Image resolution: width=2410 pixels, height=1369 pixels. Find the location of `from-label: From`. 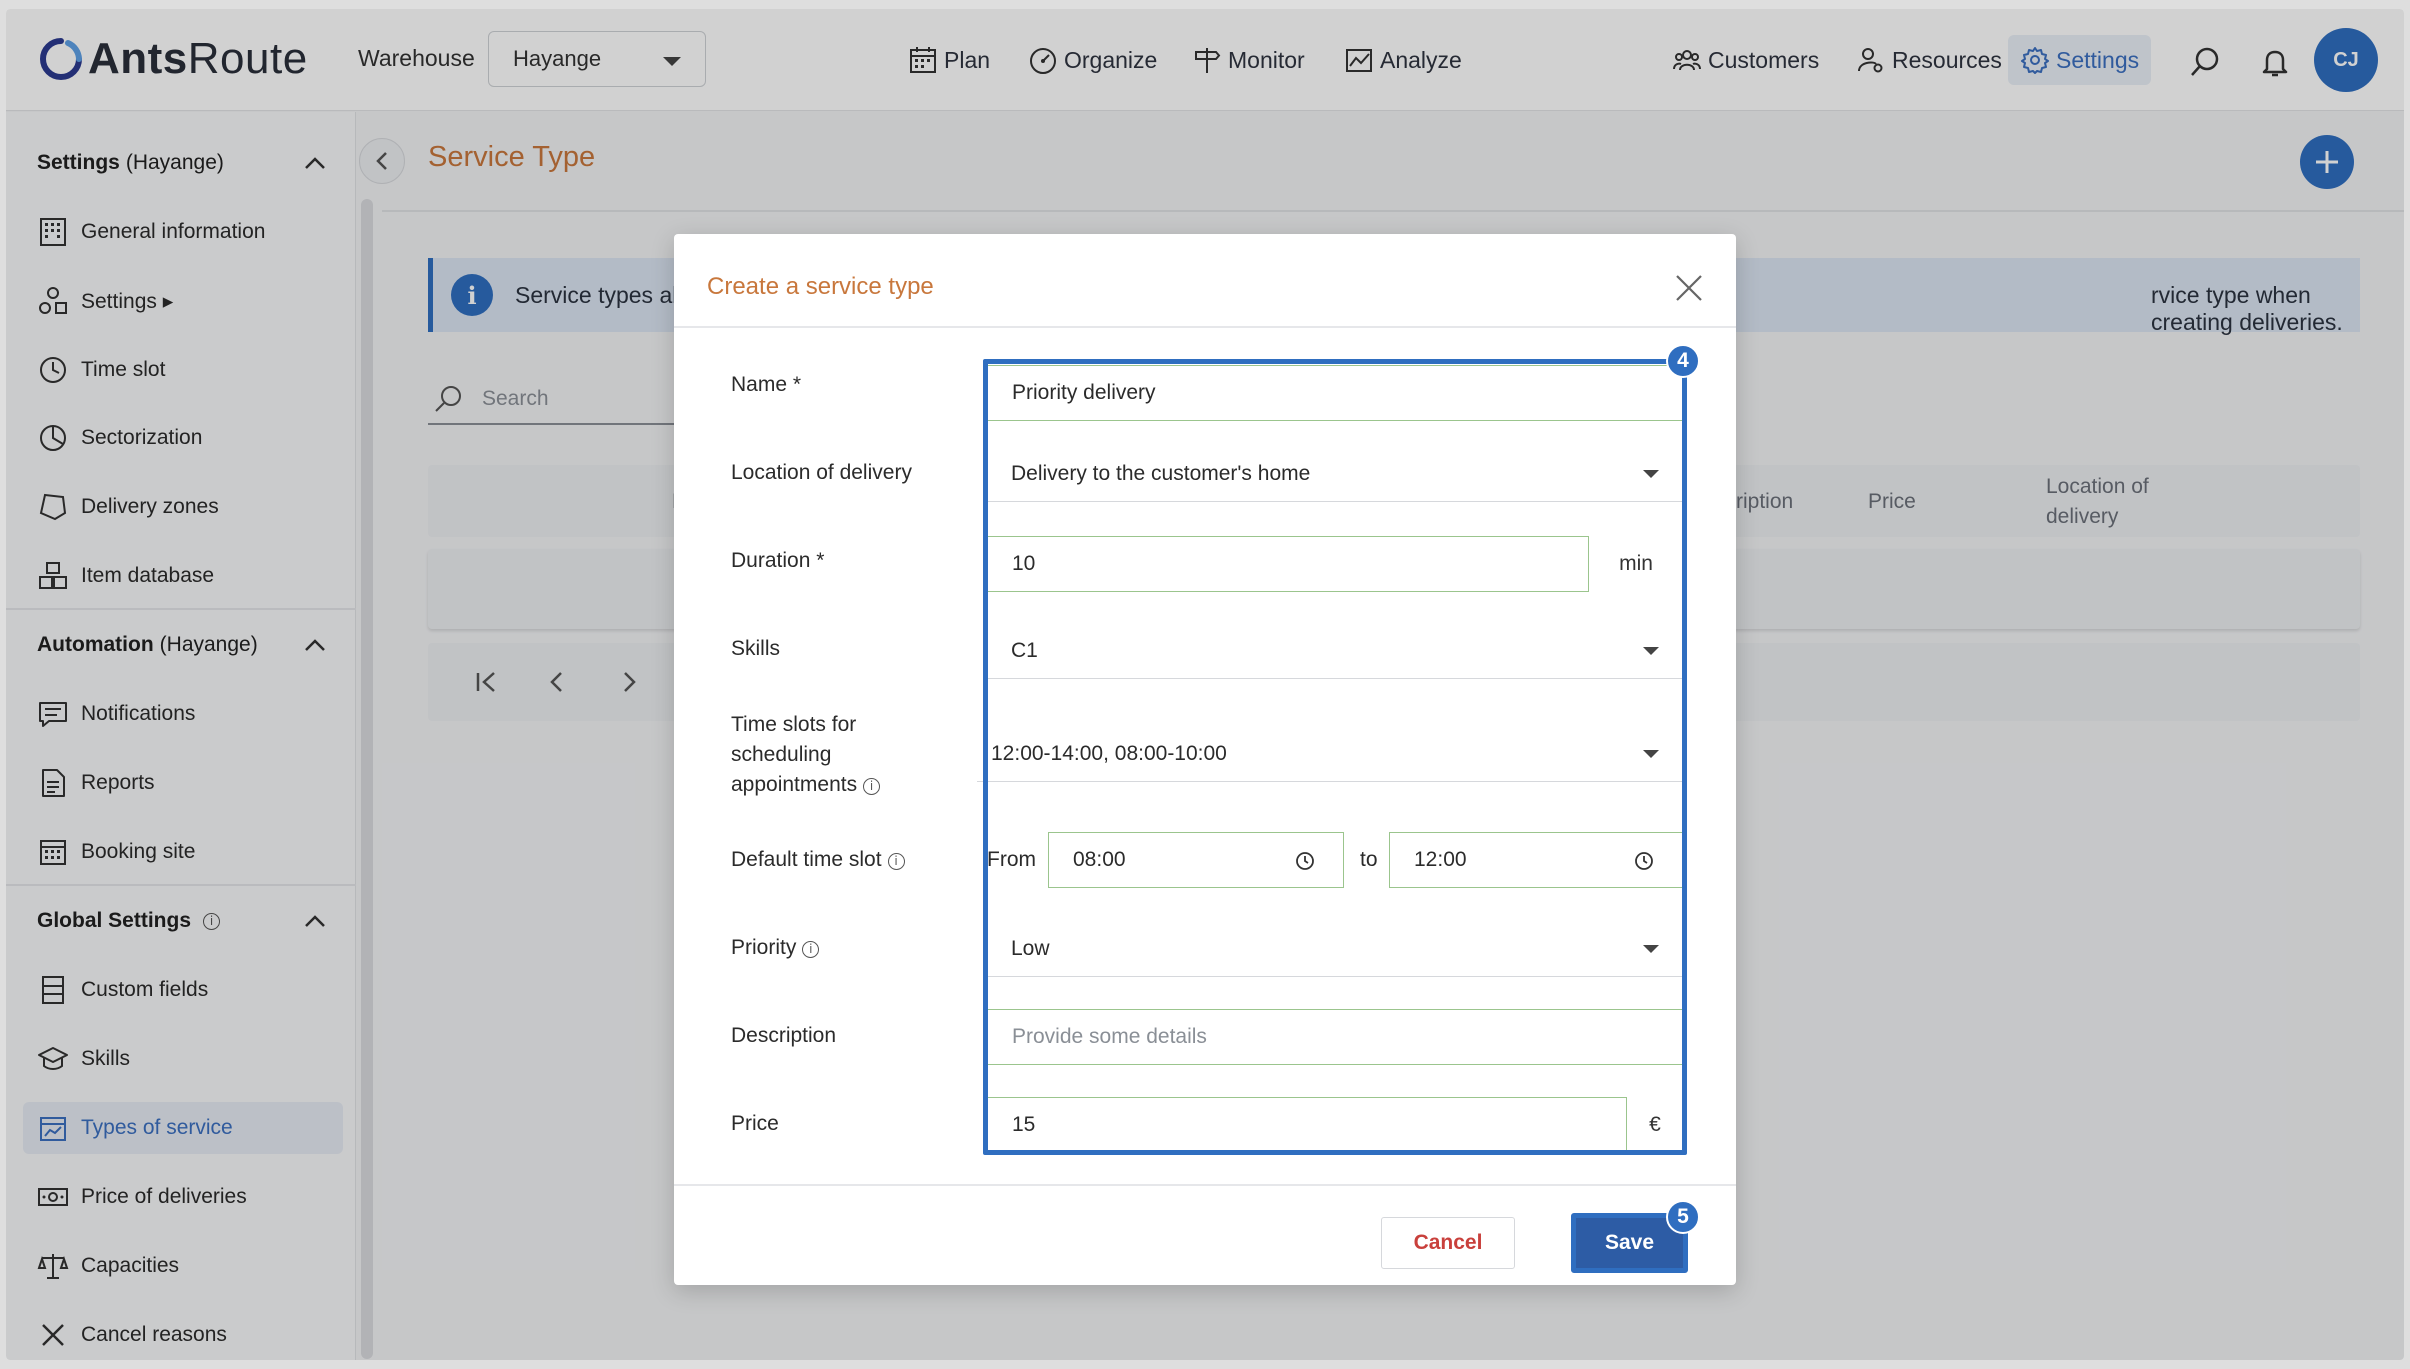

from-label: From is located at coordinates (1011, 859).